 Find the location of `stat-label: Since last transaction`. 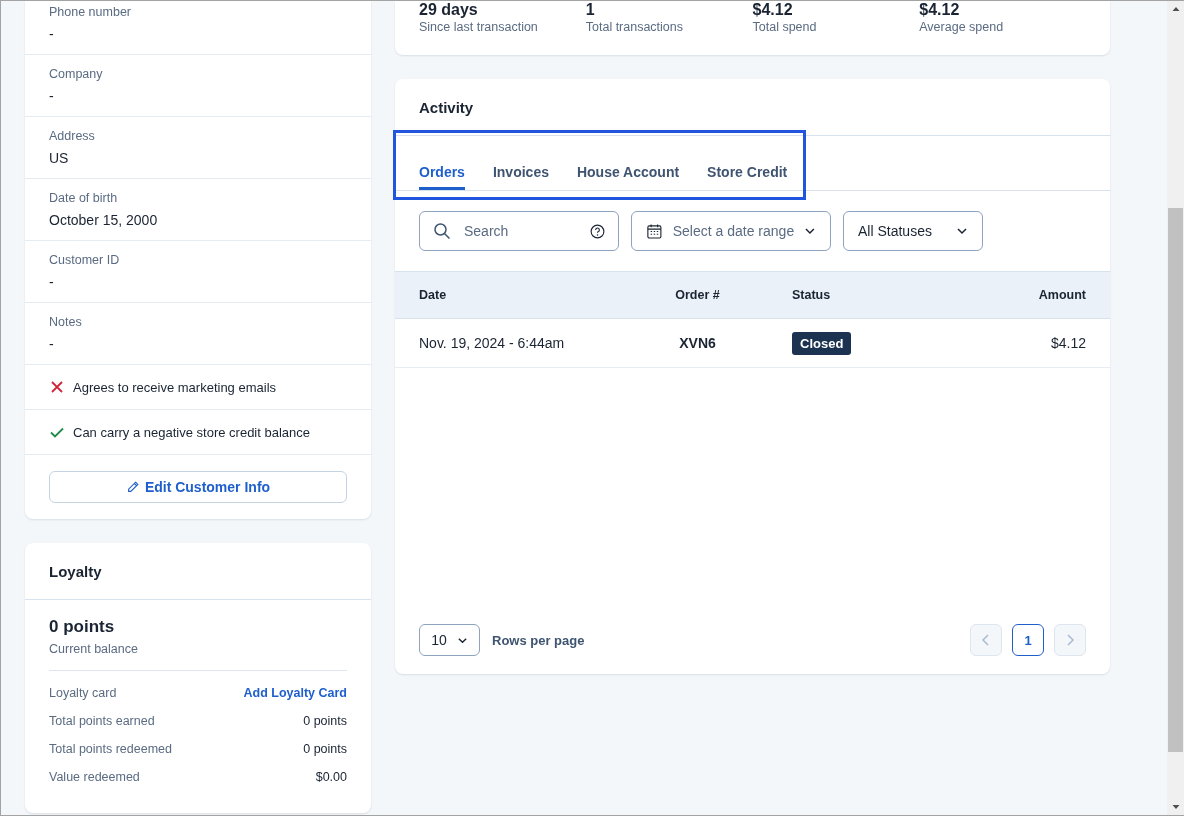

stat-label: Since last transaction is located at coordinates (479, 27).